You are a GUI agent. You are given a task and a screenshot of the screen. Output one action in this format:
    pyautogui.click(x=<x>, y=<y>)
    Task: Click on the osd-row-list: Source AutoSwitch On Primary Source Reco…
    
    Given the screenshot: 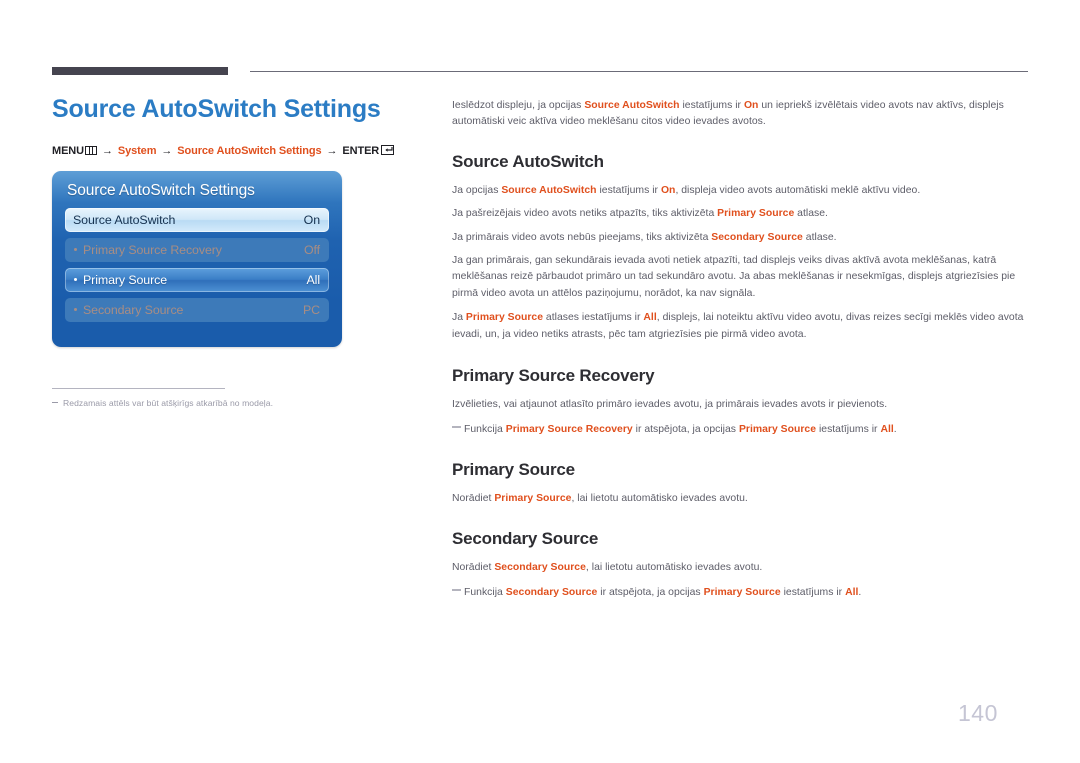 What is the action you would take?
    pyautogui.click(x=197, y=264)
    